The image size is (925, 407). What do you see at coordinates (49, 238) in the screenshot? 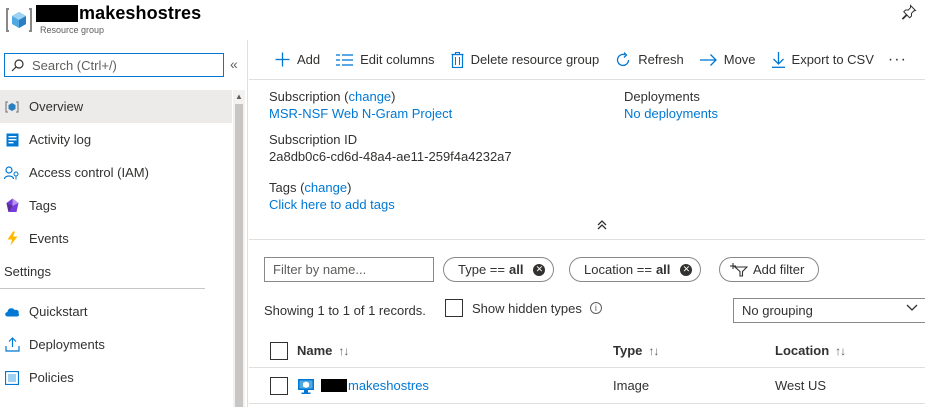
I see `menu-item-label: Events` at bounding box center [49, 238].